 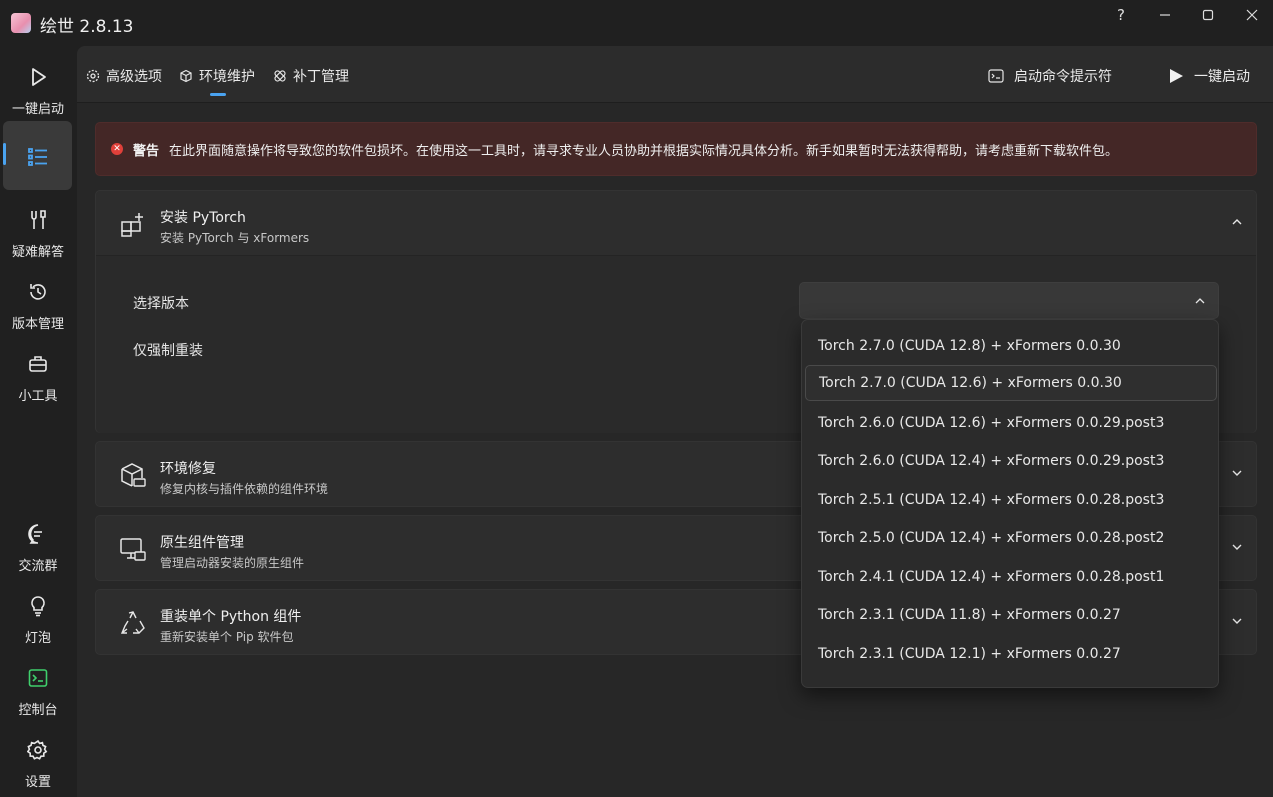 I want to click on maximize-button, so click(x=1208, y=15).